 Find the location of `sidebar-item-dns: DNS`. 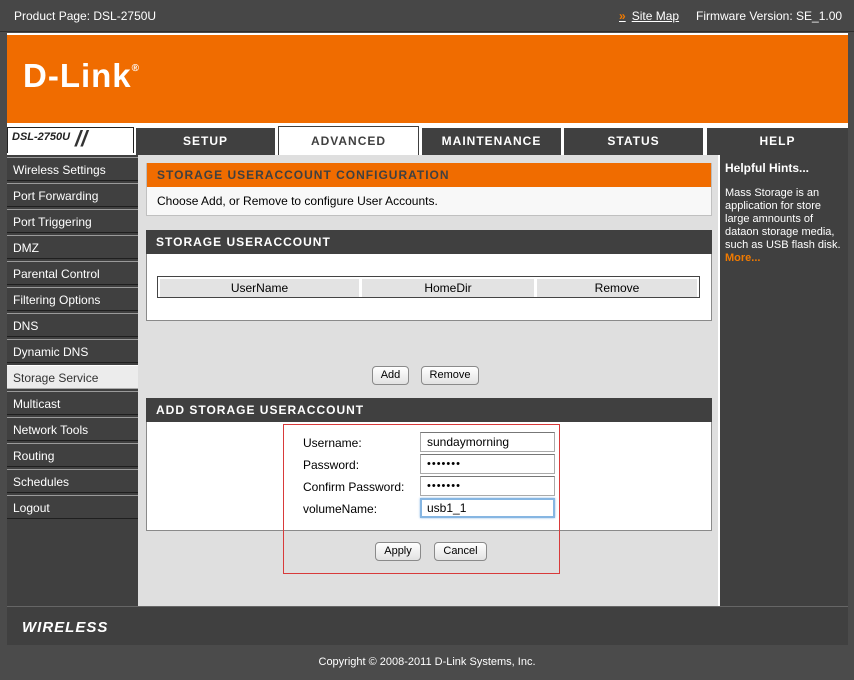

sidebar-item-dns: DNS is located at coordinates (72, 325).